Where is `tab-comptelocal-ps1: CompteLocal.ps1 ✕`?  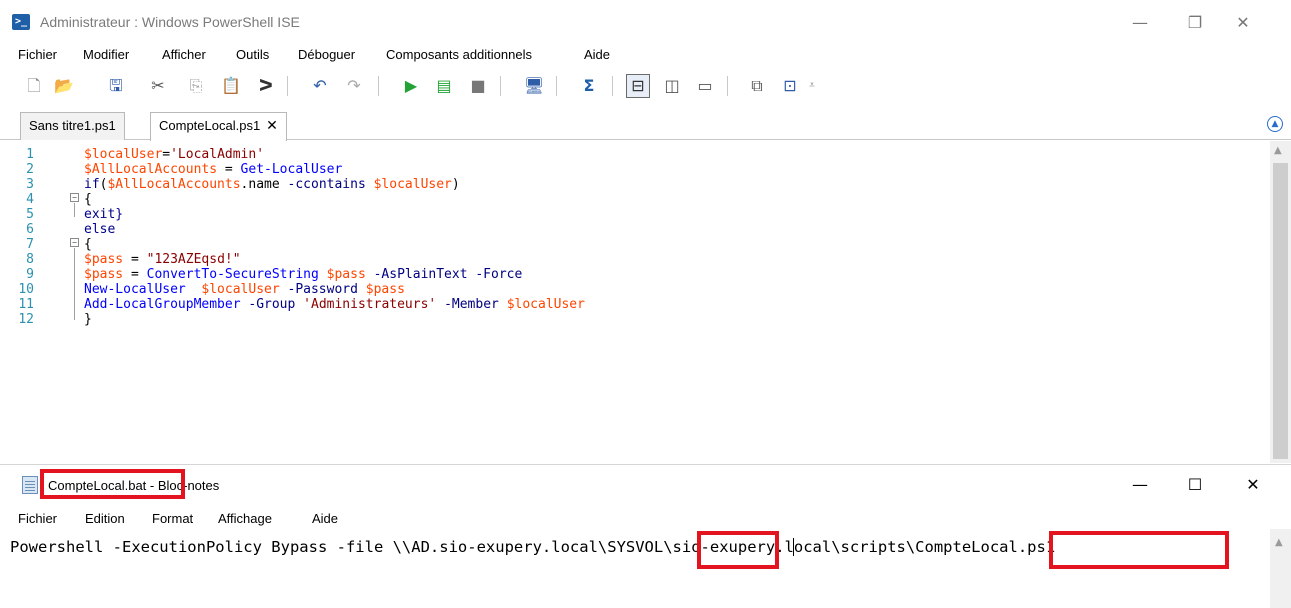
tab-comptelocal-ps1: CompteLocal.ps1 ✕ is located at coordinates (218, 126).